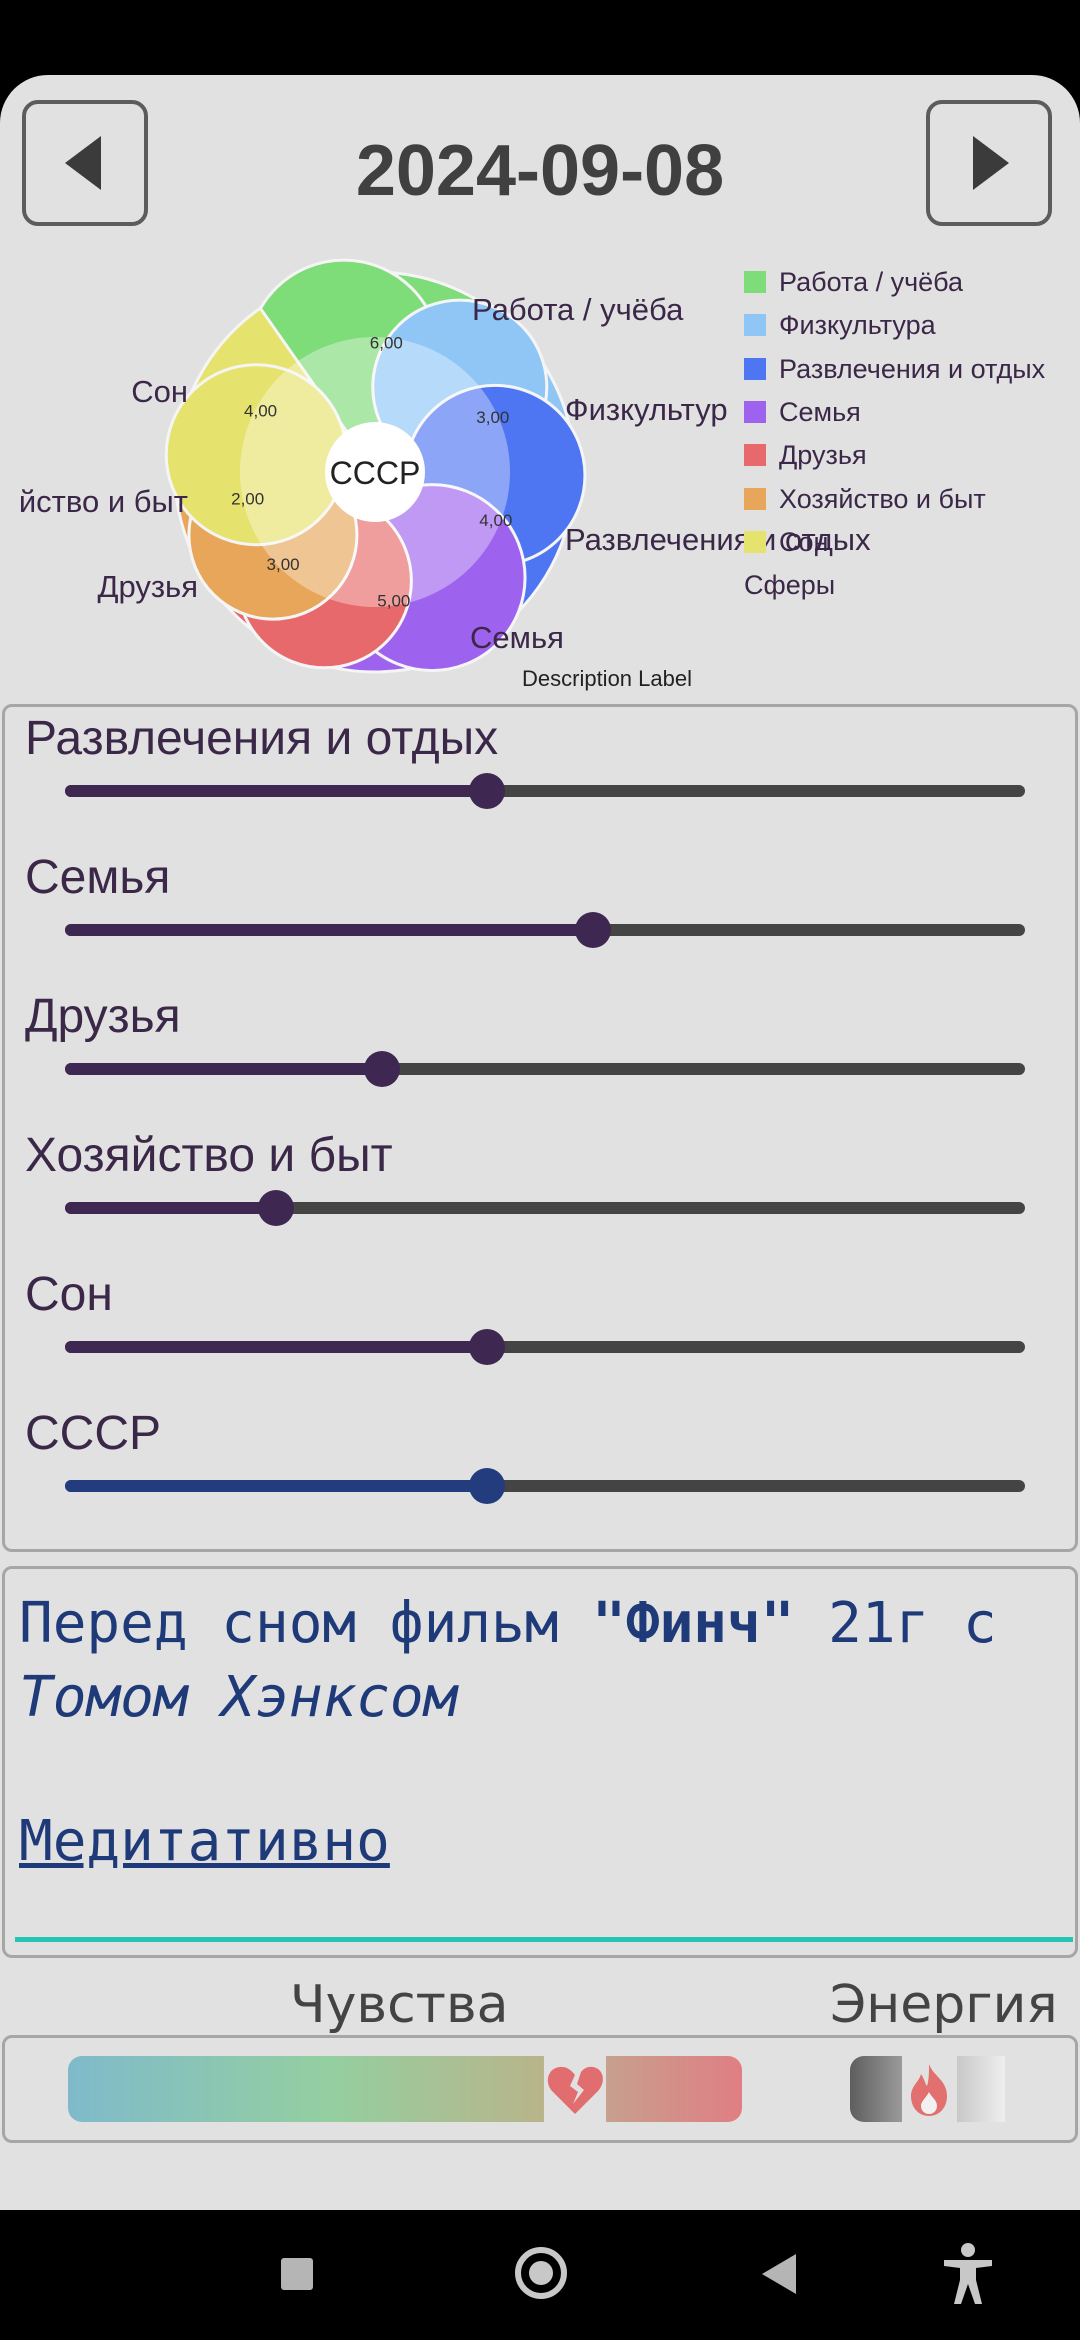 The image size is (1080, 2340). What do you see at coordinates (204, 1841) in the screenshot?
I see `notes-line-3: Медитативно` at bounding box center [204, 1841].